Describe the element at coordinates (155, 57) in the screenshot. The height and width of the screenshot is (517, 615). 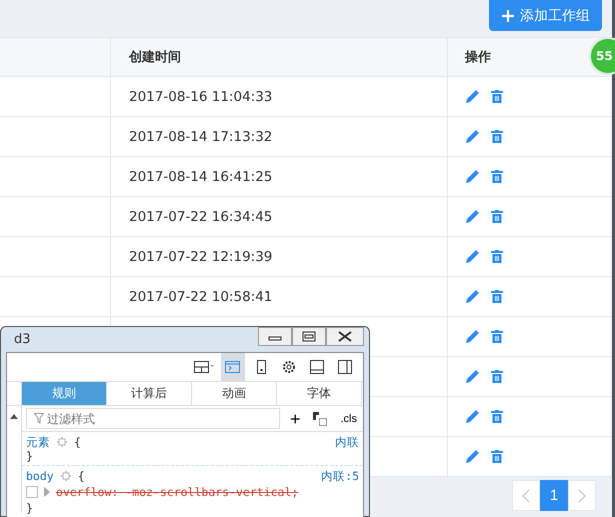
I see `column-header: 创建时间` at that location.